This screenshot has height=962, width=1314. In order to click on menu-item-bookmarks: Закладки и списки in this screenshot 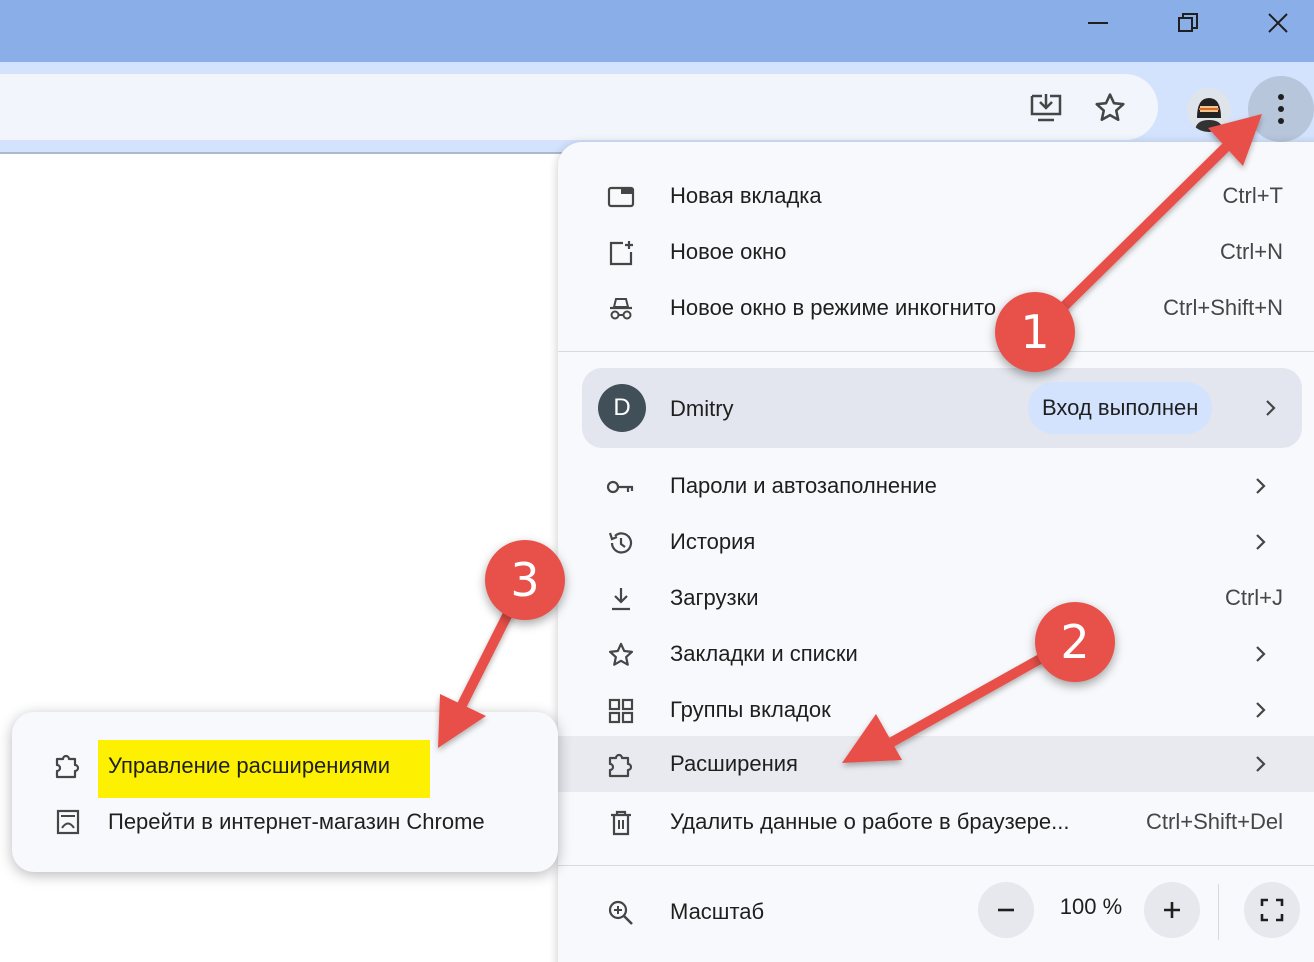, I will do `click(936, 654)`.